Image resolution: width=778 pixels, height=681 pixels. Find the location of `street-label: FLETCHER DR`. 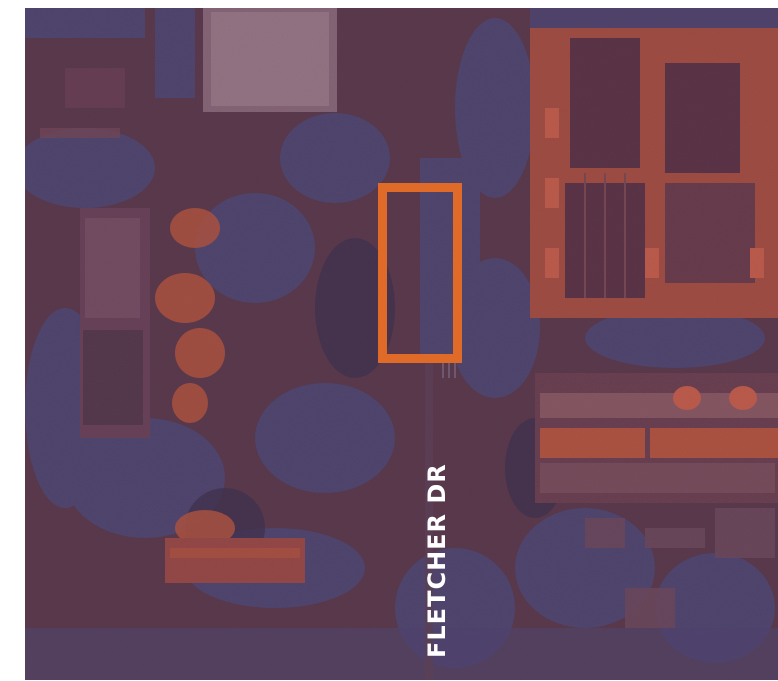

street-label: FLETCHER DR is located at coordinates (437, 560).